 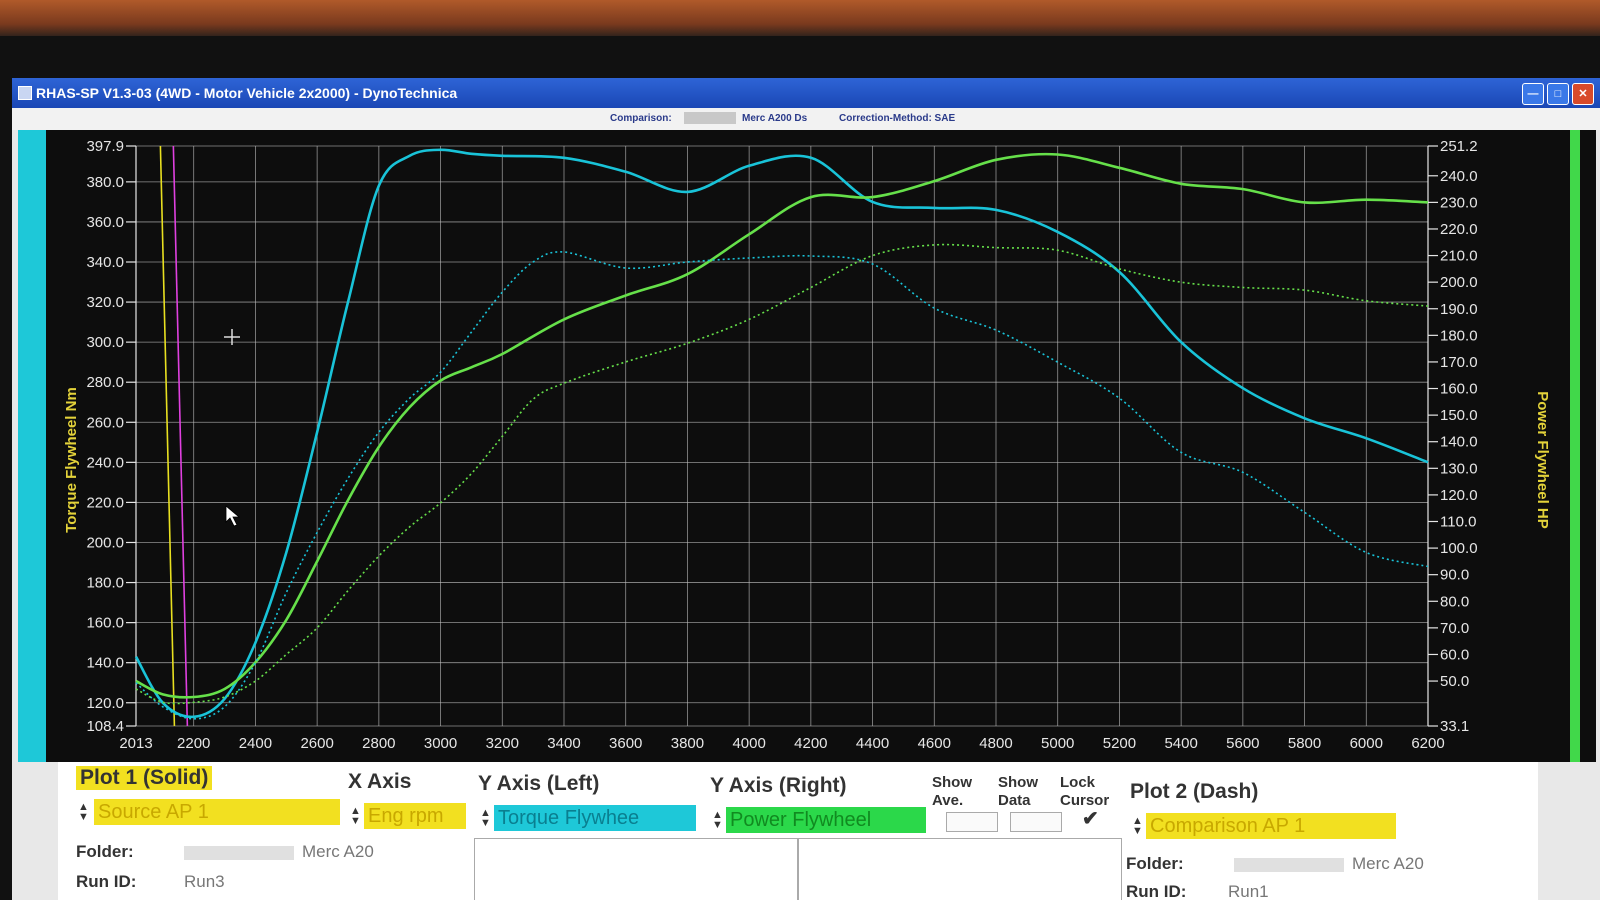 What do you see at coordinates (1271, 826) in the screenshot?
I see `plot2-source-select: Comparison AP 1` at bounding box center [1271, 826].